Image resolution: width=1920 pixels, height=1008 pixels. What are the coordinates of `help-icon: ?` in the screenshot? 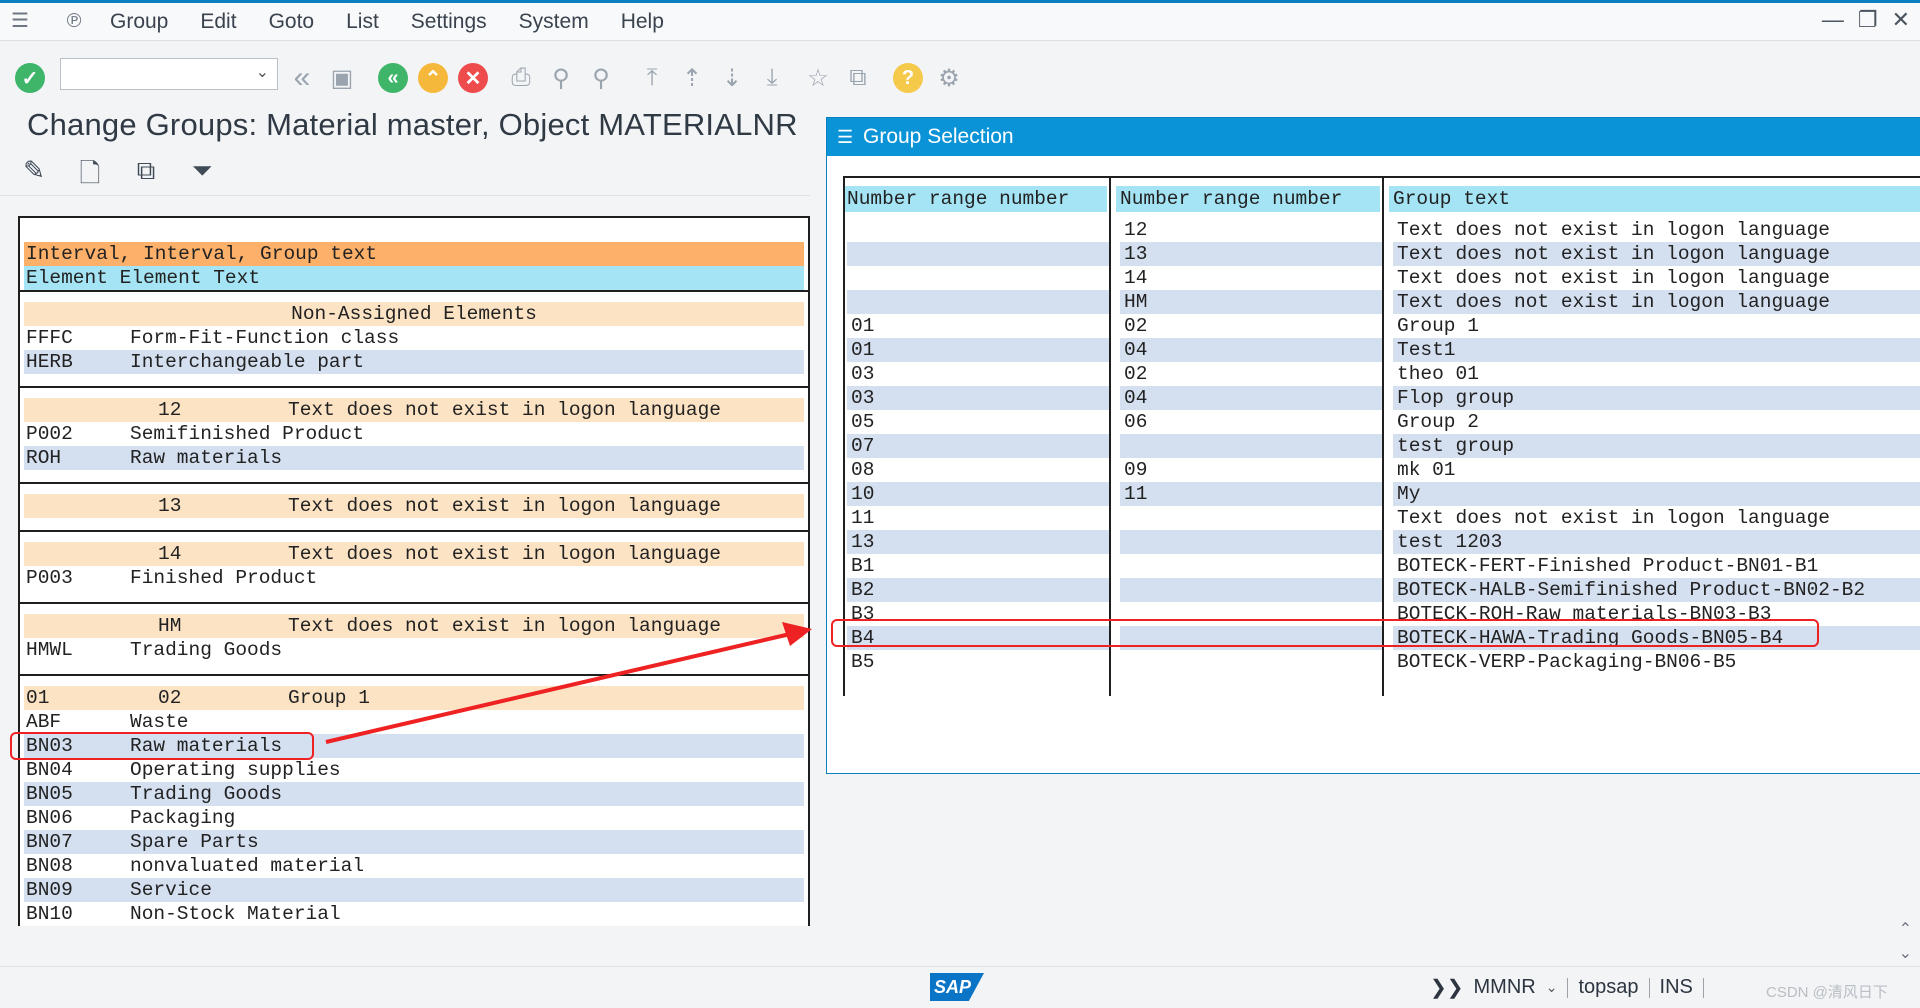 It's located at (908, 78).